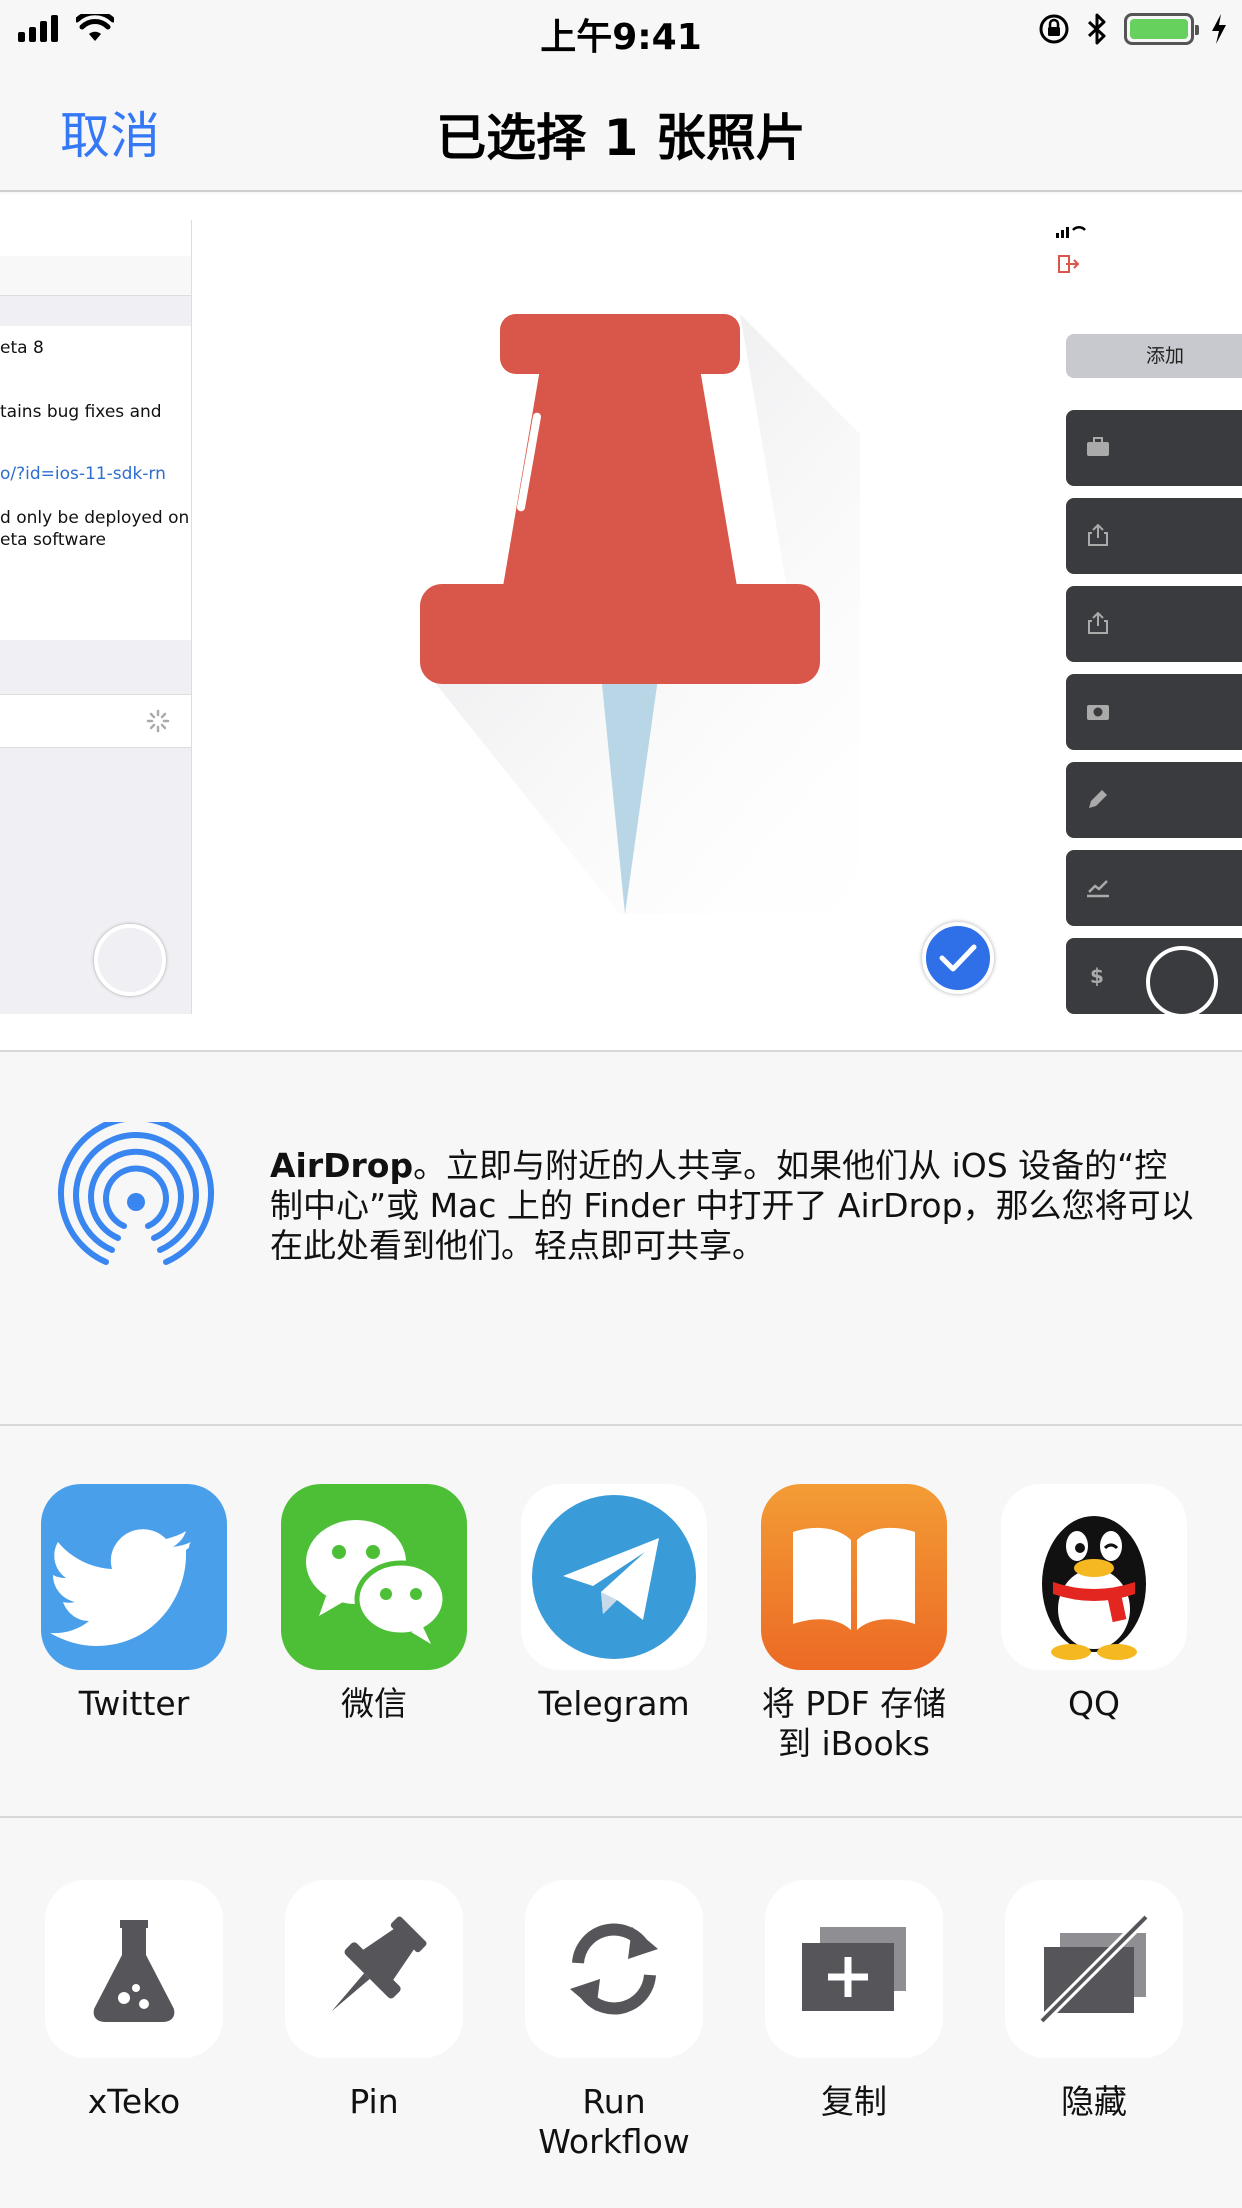 The width and height of the screenshot is (1242, 2208). Describe the element at coordinates (1094, 1969) in the screenshot. I see `hide-icon` at that location.